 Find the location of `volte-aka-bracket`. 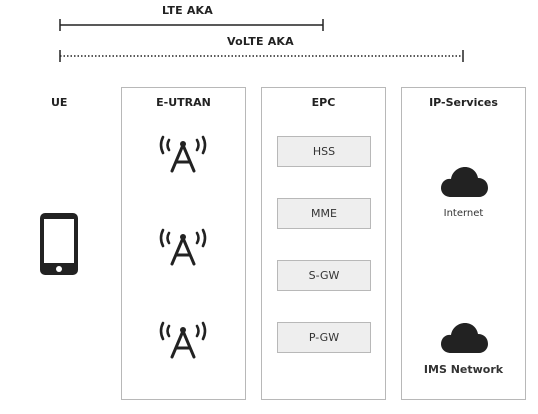

volte-aka-bracket is located at coordinates (261, 56).